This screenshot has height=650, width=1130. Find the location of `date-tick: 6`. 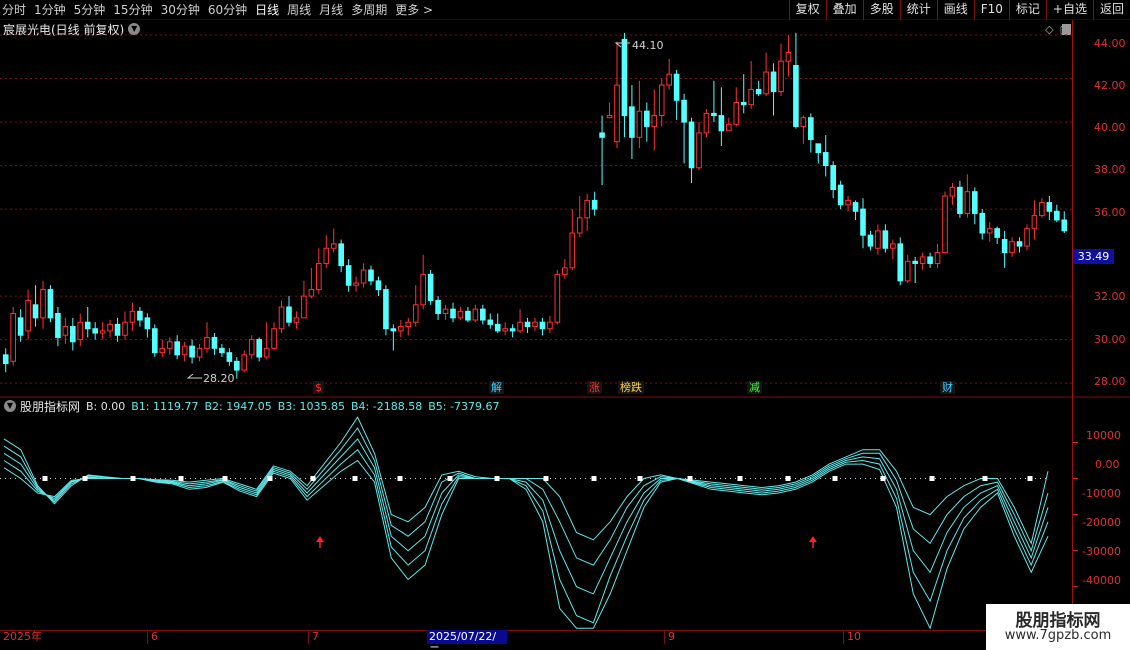

date-tick: 6 is located at coordinates (152, 637).